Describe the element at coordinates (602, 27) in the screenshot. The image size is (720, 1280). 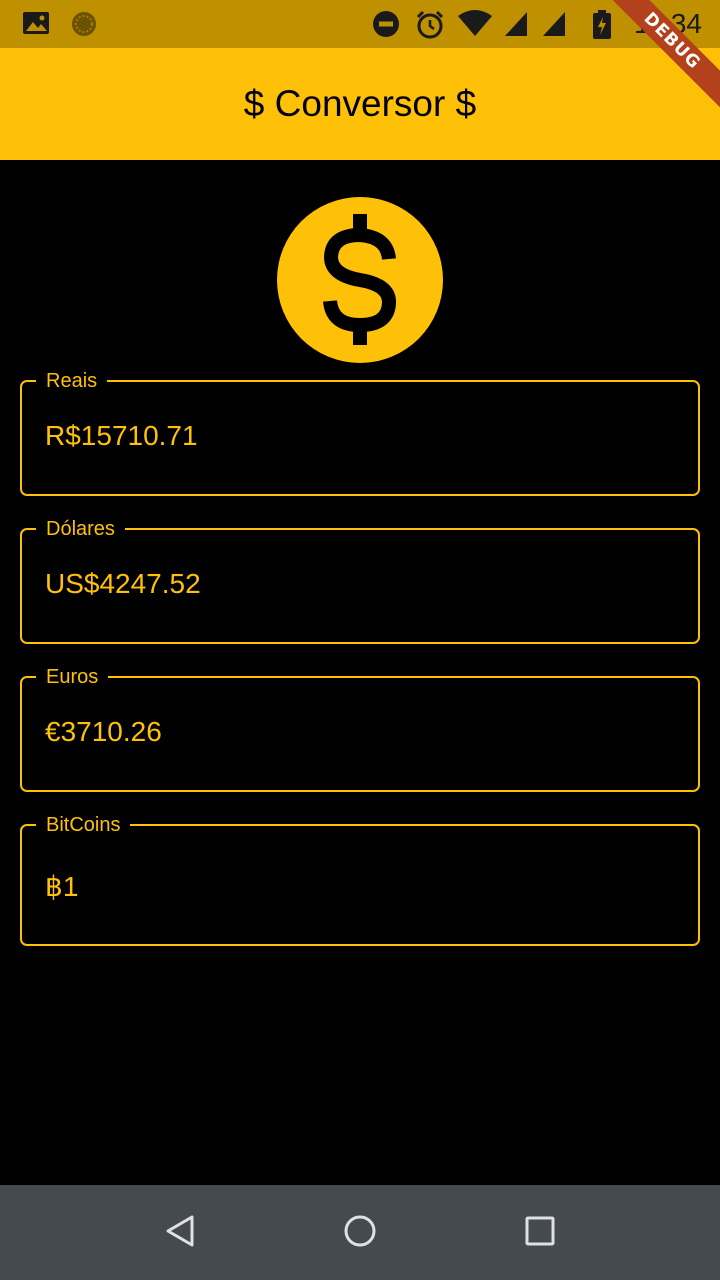
I see `battery-icon` at that location.